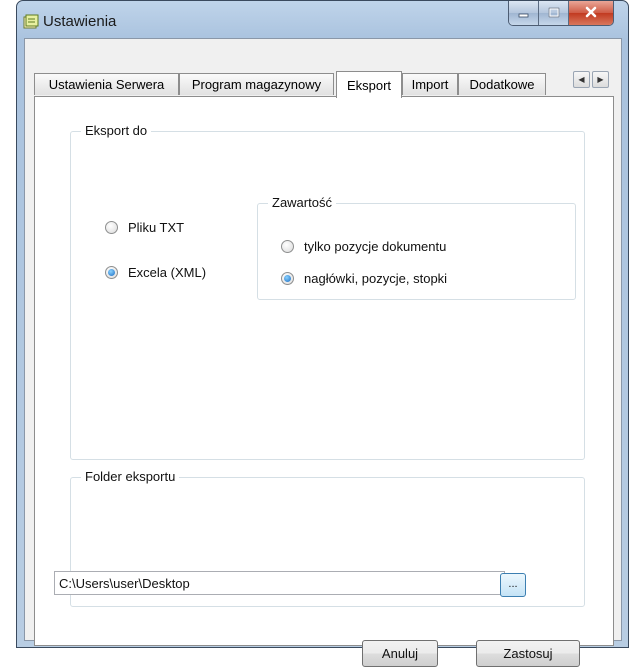  What do you see at coordinates (400, 653) in the screenshot?
I see `cancel-button: Anuluj` at bounding box center [400, 653].